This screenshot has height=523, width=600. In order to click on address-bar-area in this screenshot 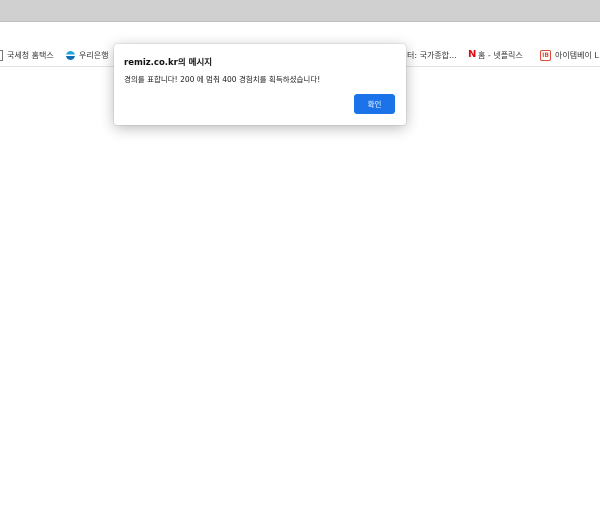, I will do `click(300, 33)`.